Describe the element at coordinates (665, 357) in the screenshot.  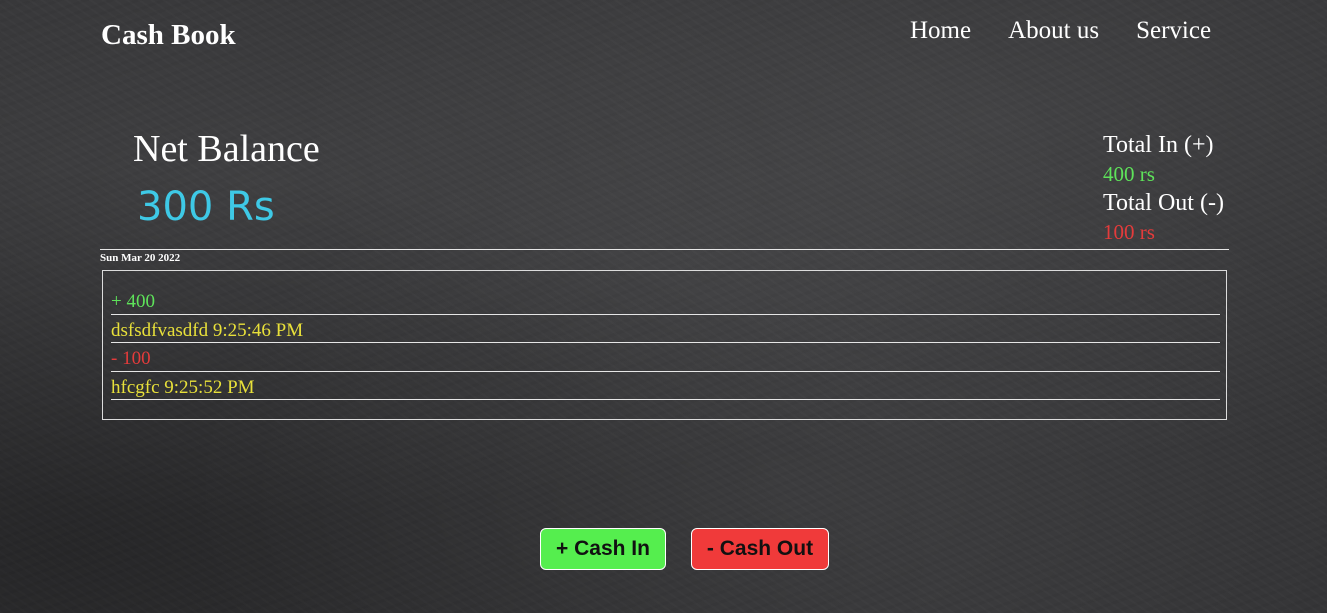
I see `entry-amount: - 100` at that location.